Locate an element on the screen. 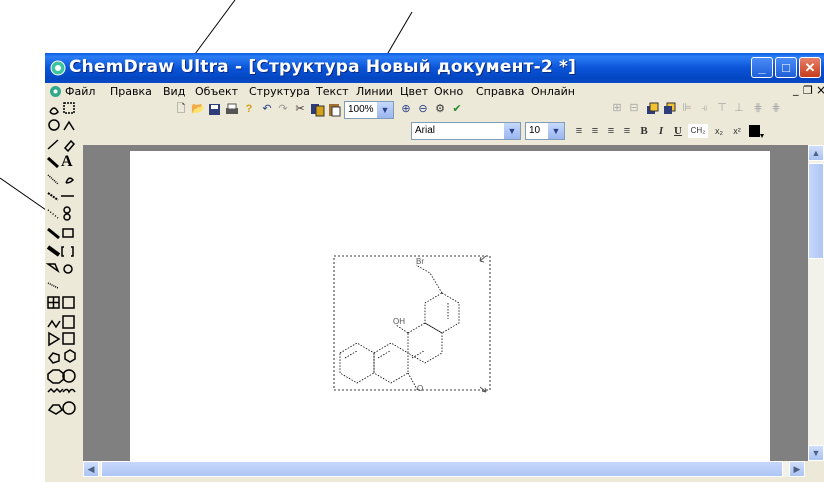 This screenshot has width=824, height=482. undo-icon: ↶ is located at coordinates (267, 109).